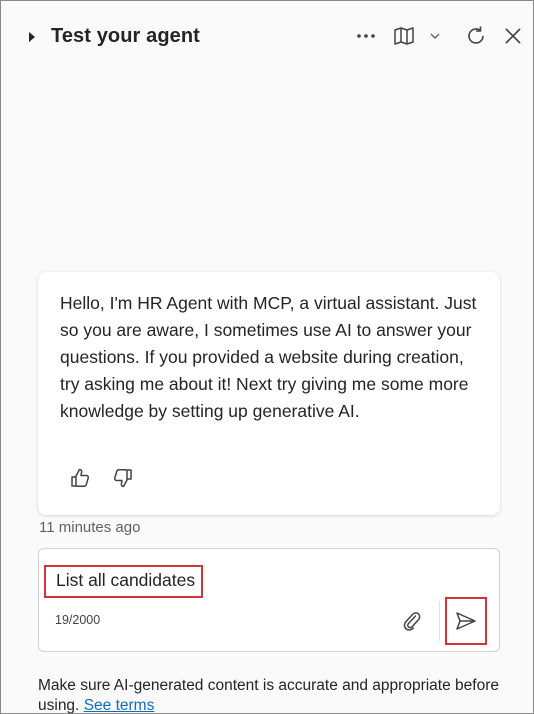 This screenshot has height=714, width=534. I want to click on map-button, so click(404, 36).